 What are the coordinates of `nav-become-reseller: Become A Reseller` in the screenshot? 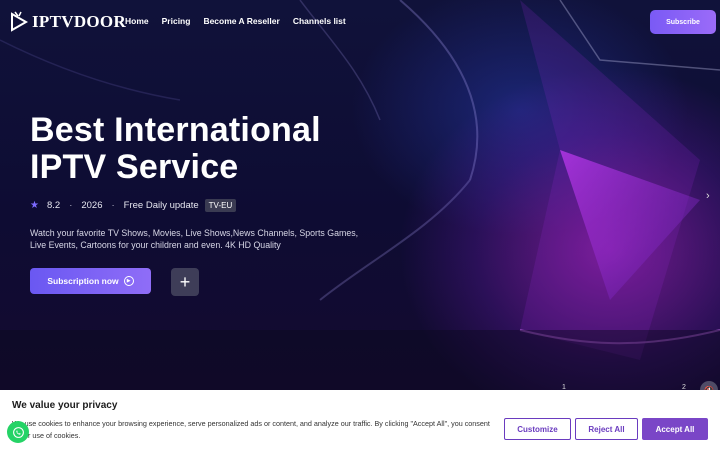 It's located at (241, 21).